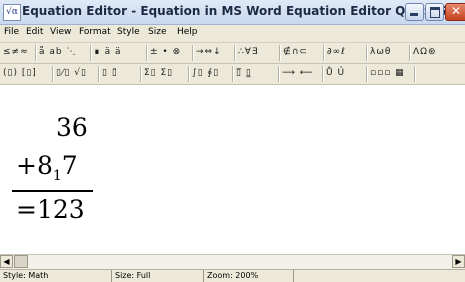 The width and height of the screenshot is (465, 282). Describe the element at coordinates (437, 52) in the screenshot. I see `greek-uppercase-palette: ΛΩ⊛` at that location.